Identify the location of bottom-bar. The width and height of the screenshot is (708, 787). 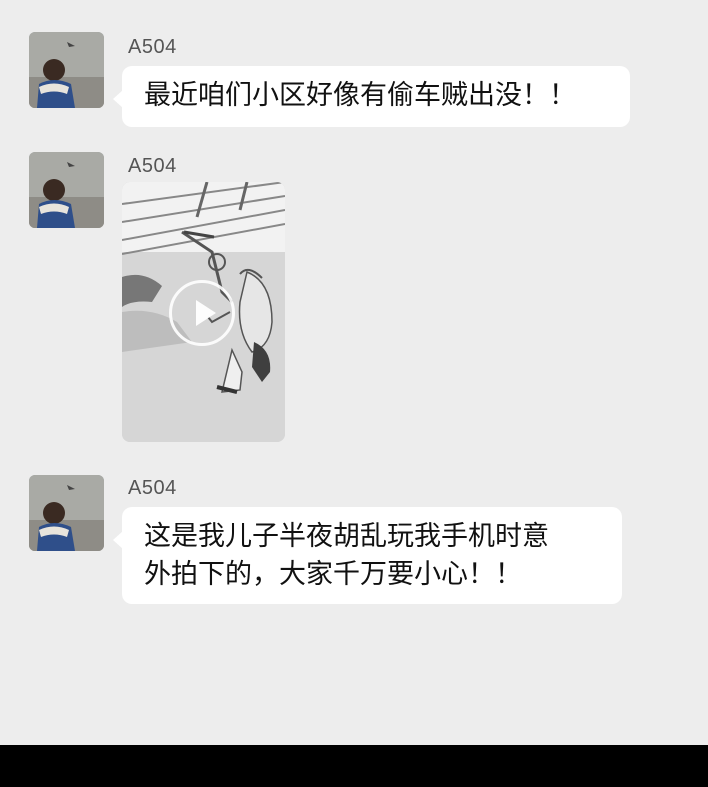
(354, 766).